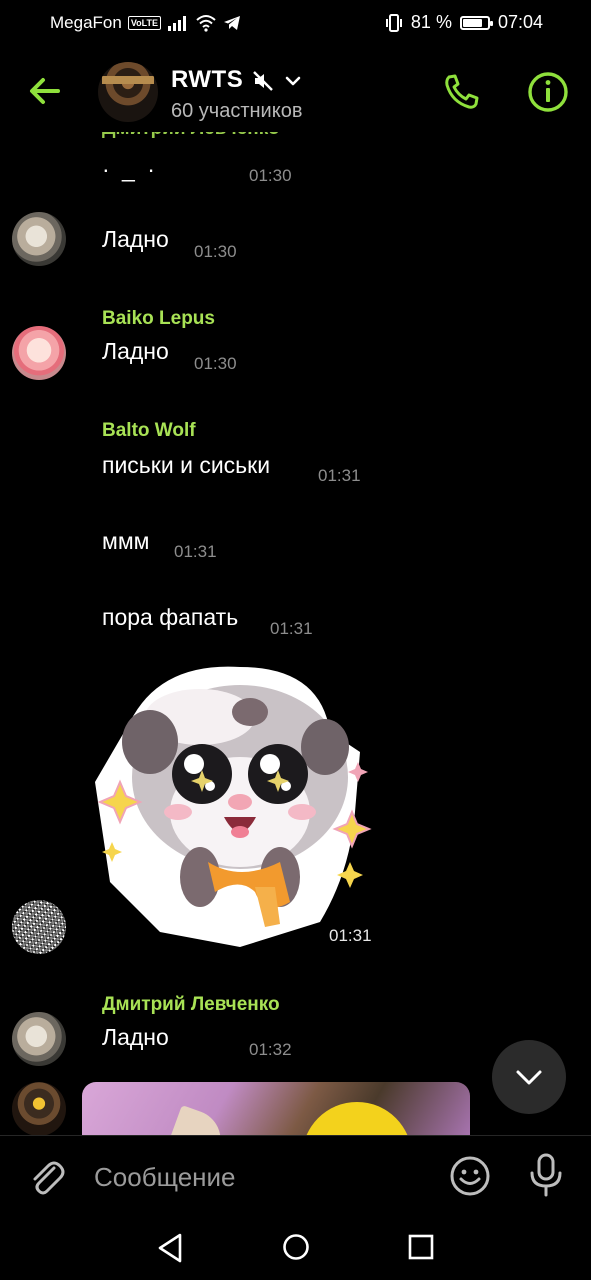 The height and width of the screenshot is (1280, 591). What do you see at coordinates (520, 22) in the screenshot?
I see `clock: 07:04` at bounding box center [520, 22].